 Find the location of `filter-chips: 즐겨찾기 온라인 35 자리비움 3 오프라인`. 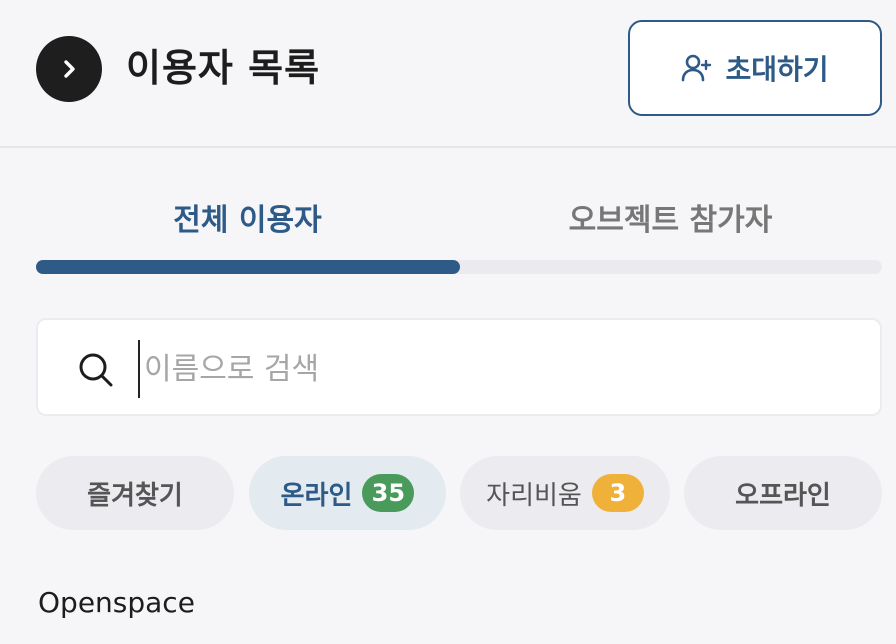

filter-chips: 즐겨찾기 온라인 35 자리비움 3 오프라인 is located at coordinates (459, 493).